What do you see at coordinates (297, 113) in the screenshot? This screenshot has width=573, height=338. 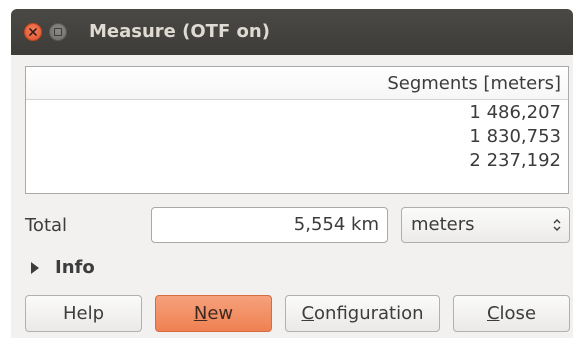 I see `table-row: 1 486,207` at bounding box center [297, 113].